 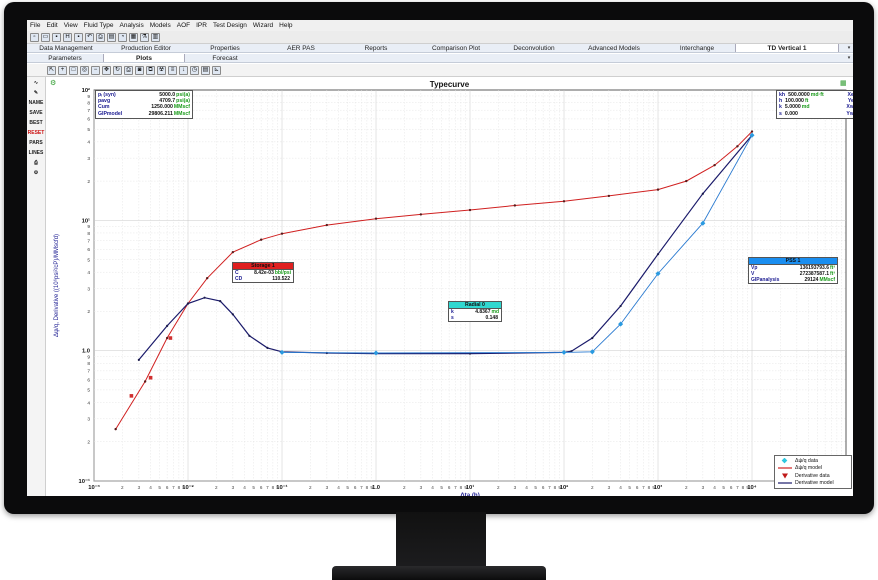 I want to click on subtab-parameters: Parameters, so click(x=65, y=58).